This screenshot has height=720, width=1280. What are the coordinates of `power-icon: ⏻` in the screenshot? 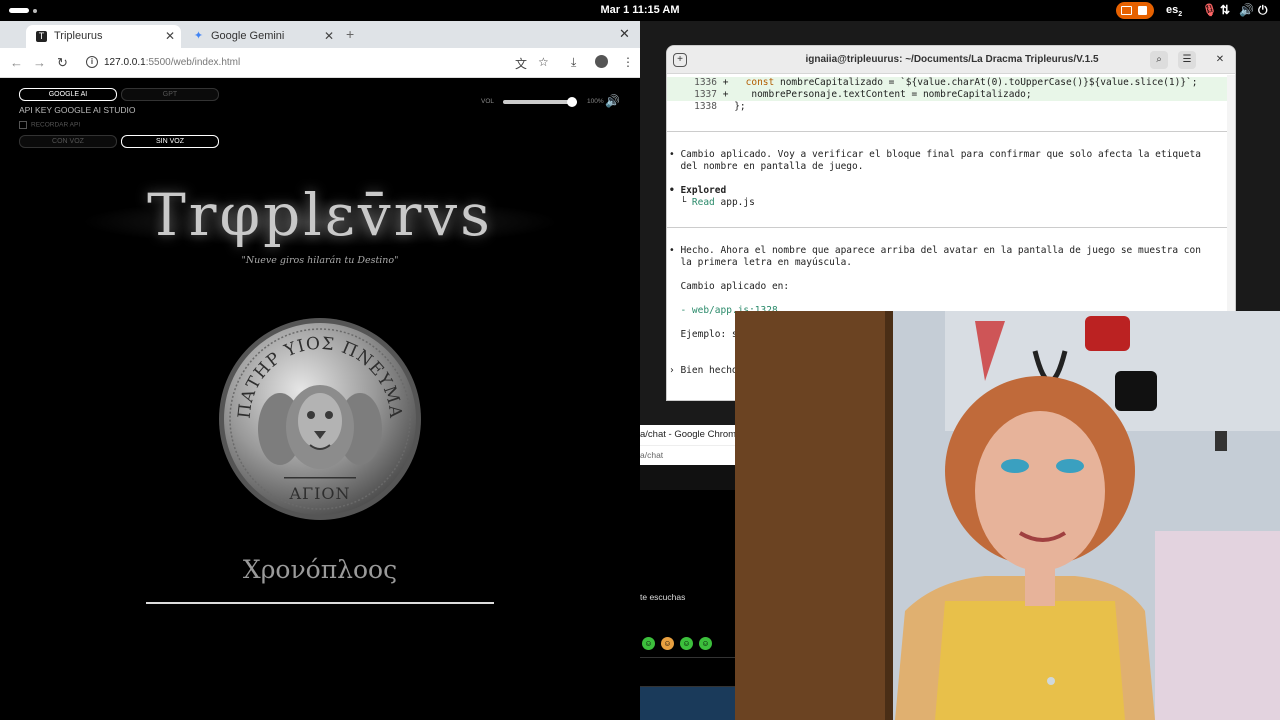 It's located at (1263, 10).